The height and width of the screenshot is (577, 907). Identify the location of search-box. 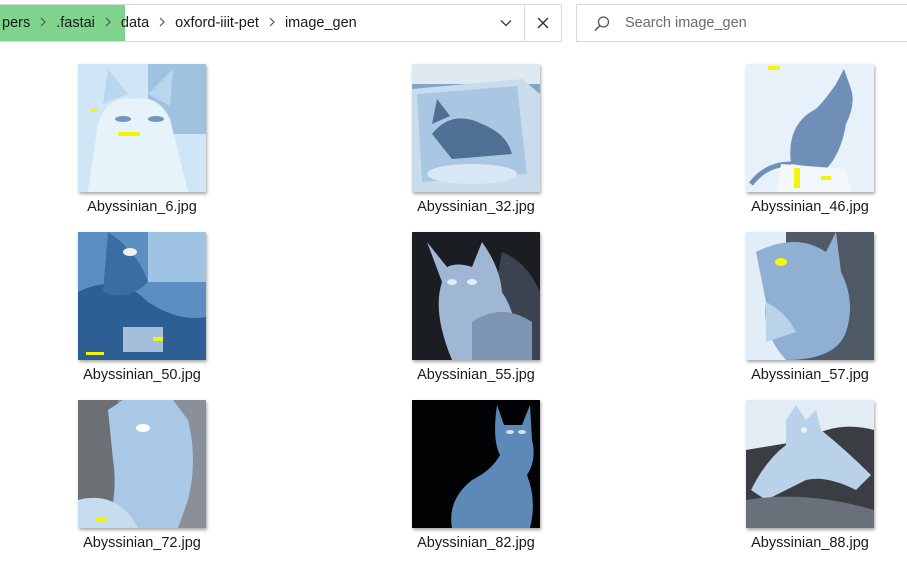
(741, 23).